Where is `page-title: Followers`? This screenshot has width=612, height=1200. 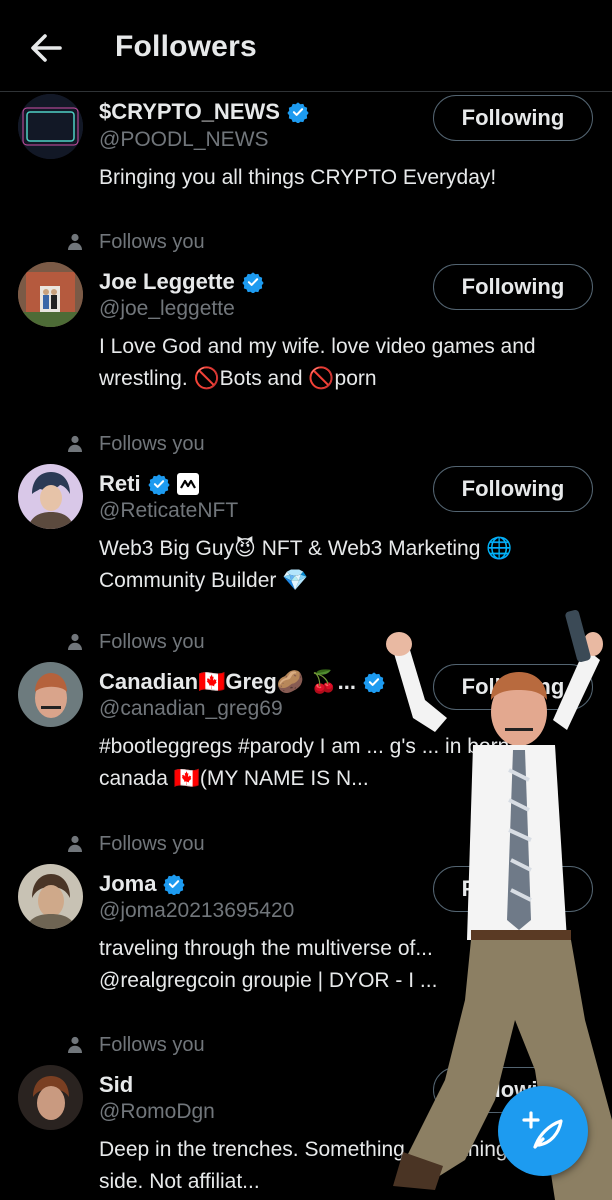
page-title: Followers is located at coordinates (186, 46).